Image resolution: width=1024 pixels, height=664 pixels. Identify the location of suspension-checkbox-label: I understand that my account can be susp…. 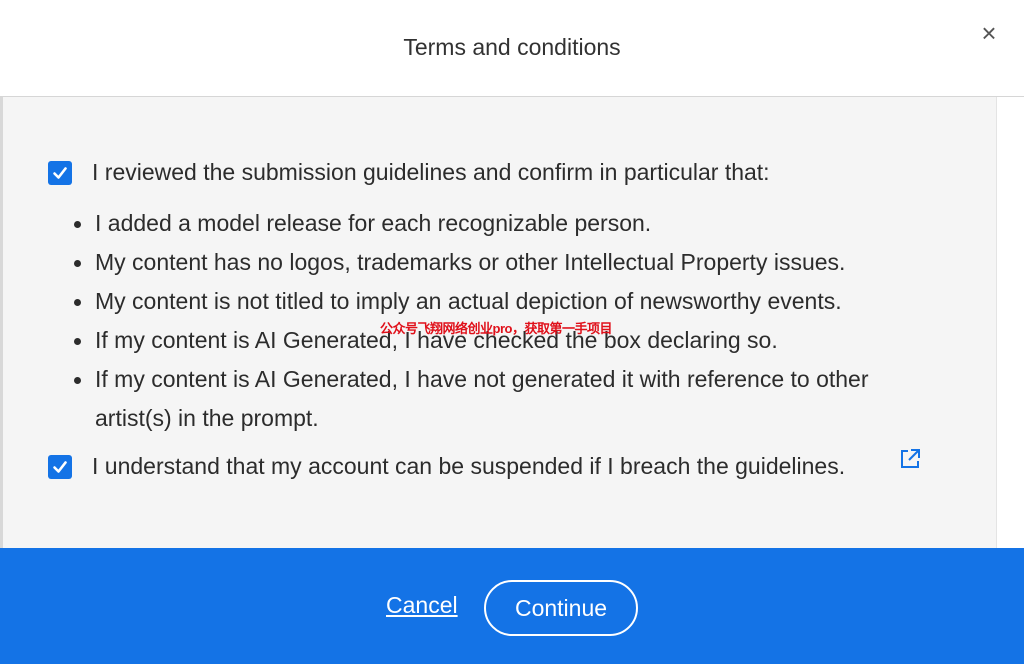
(469, 466).